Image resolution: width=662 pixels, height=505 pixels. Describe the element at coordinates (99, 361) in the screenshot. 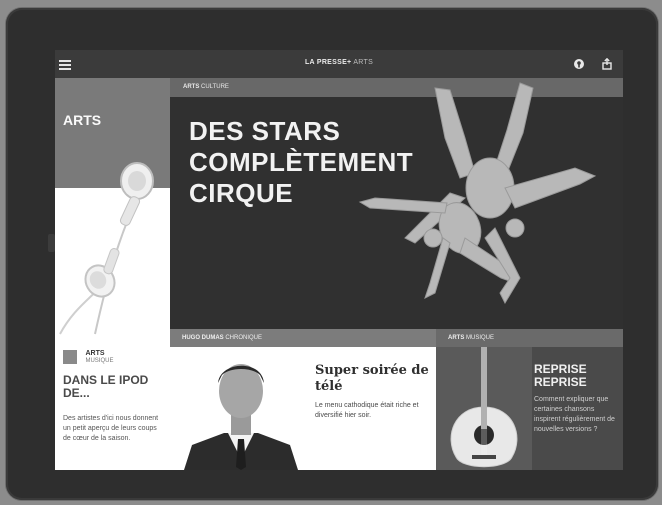

I see `tag-subsection: MUSIQUE` at that location.